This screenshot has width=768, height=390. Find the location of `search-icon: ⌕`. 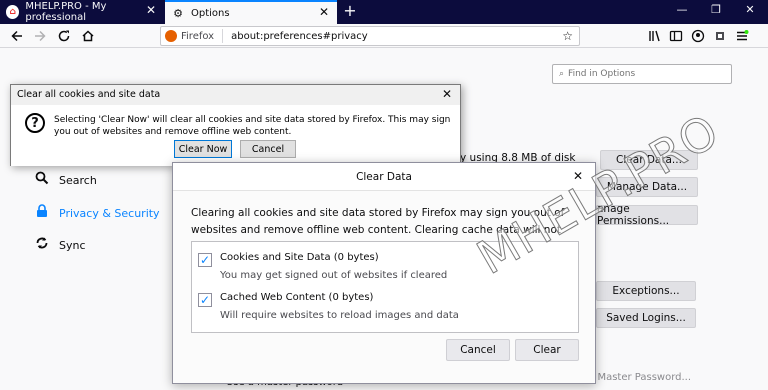

search-icon: ⌕ is located at coordinates (562, 74).